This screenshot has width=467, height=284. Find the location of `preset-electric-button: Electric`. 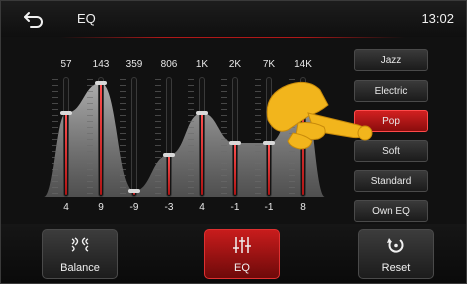

preset-electric-button: Electric is located at coordinates (391, 91).